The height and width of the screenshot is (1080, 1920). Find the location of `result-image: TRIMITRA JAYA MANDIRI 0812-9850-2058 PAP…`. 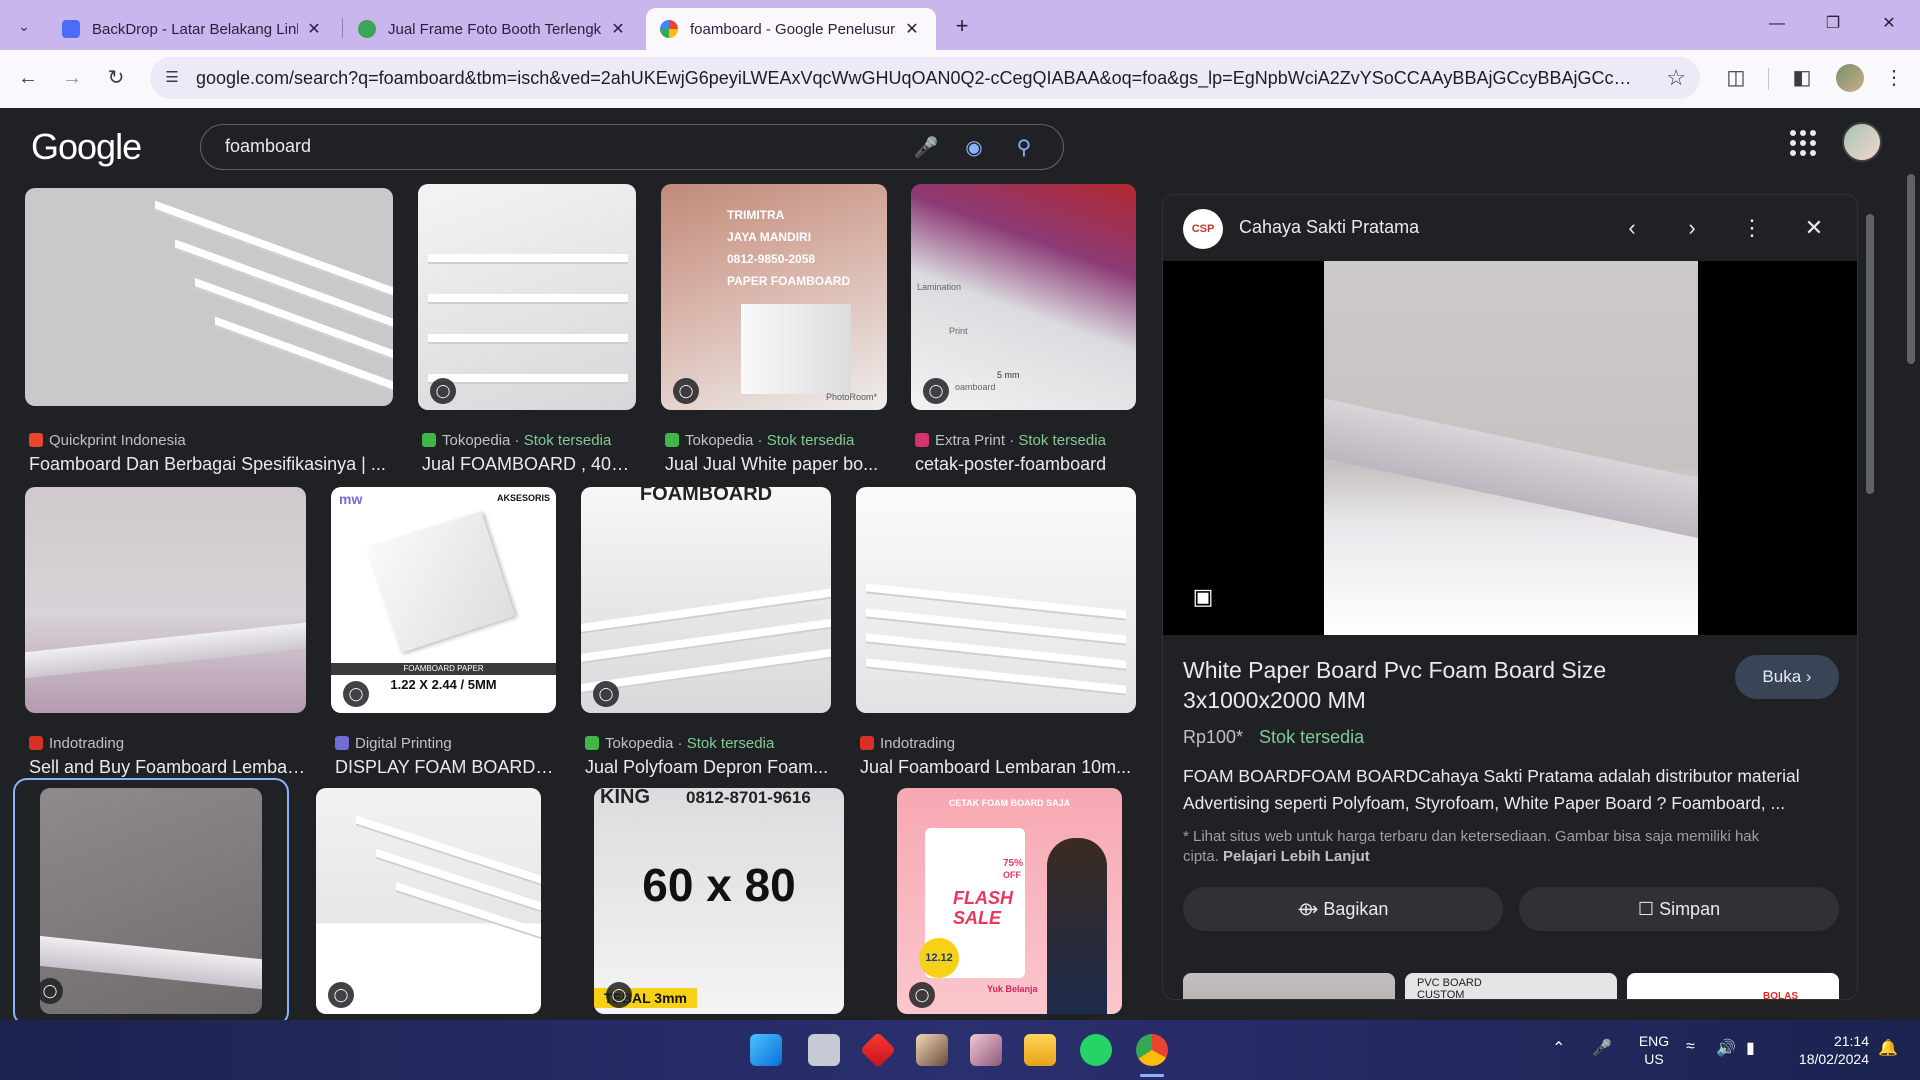

result-image: TRIMITRA JAYA MANDIRI 0812-9850-2058 PAP… is located at coordinates (774, 297).